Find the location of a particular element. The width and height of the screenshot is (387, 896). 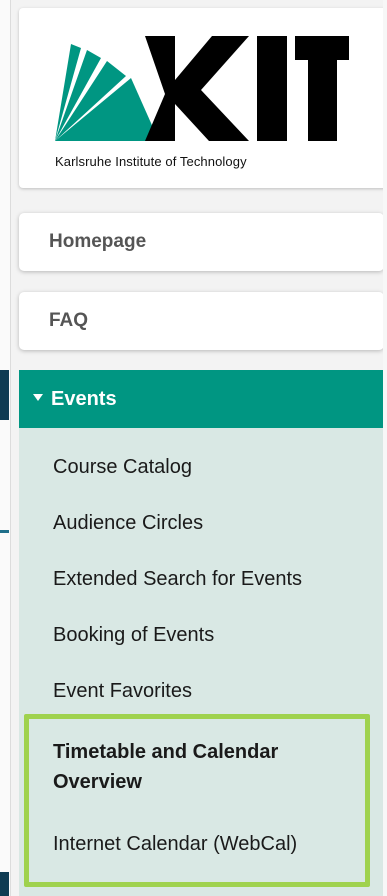

kit-logo-fan-icon is located at coordinates (107, 92).